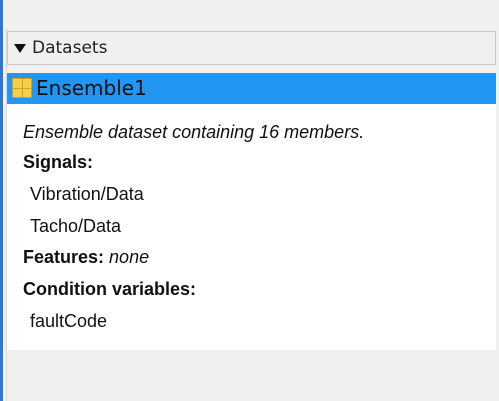  I want to click on left-accent-bar, so click(1, 200).